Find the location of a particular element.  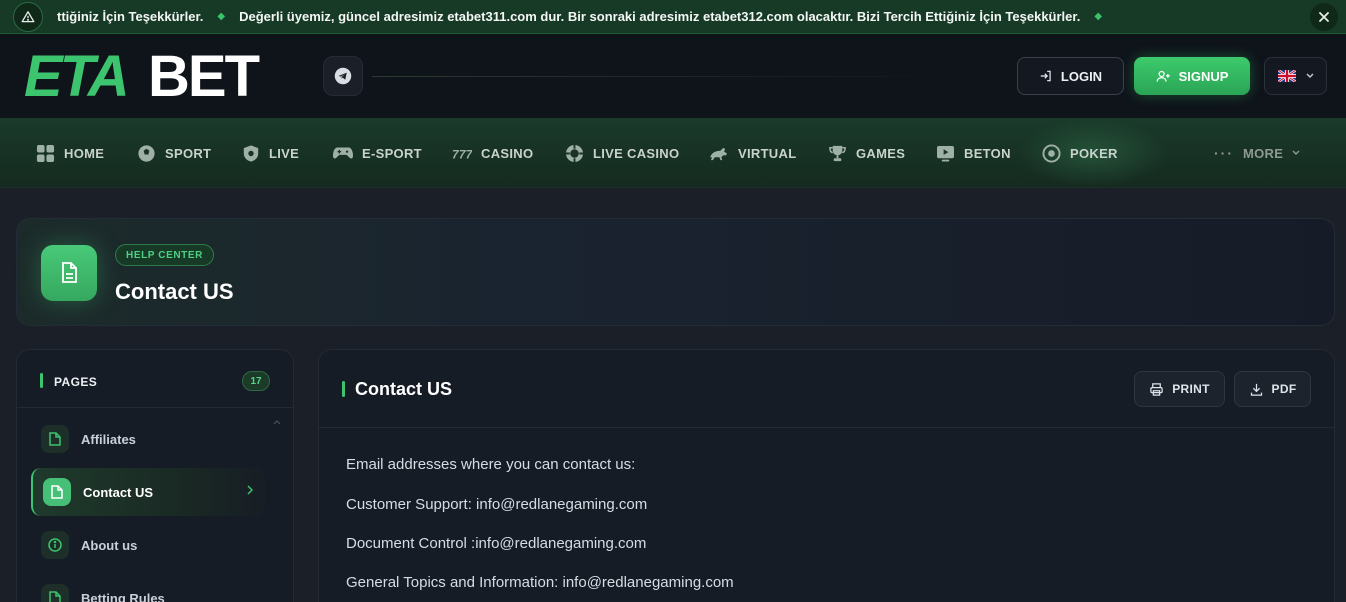

signup-label: SIGNUP is located at coordinates (1203, 76).